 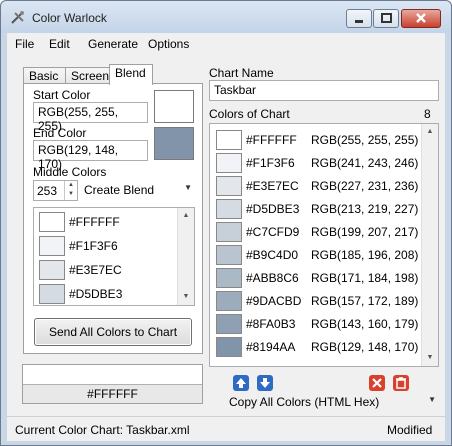 What do you see at coordinates (429, 245) in the screenshot?
I see `chart-list-scrollbar: ▲ ▼` at bounding box center [429, 245].